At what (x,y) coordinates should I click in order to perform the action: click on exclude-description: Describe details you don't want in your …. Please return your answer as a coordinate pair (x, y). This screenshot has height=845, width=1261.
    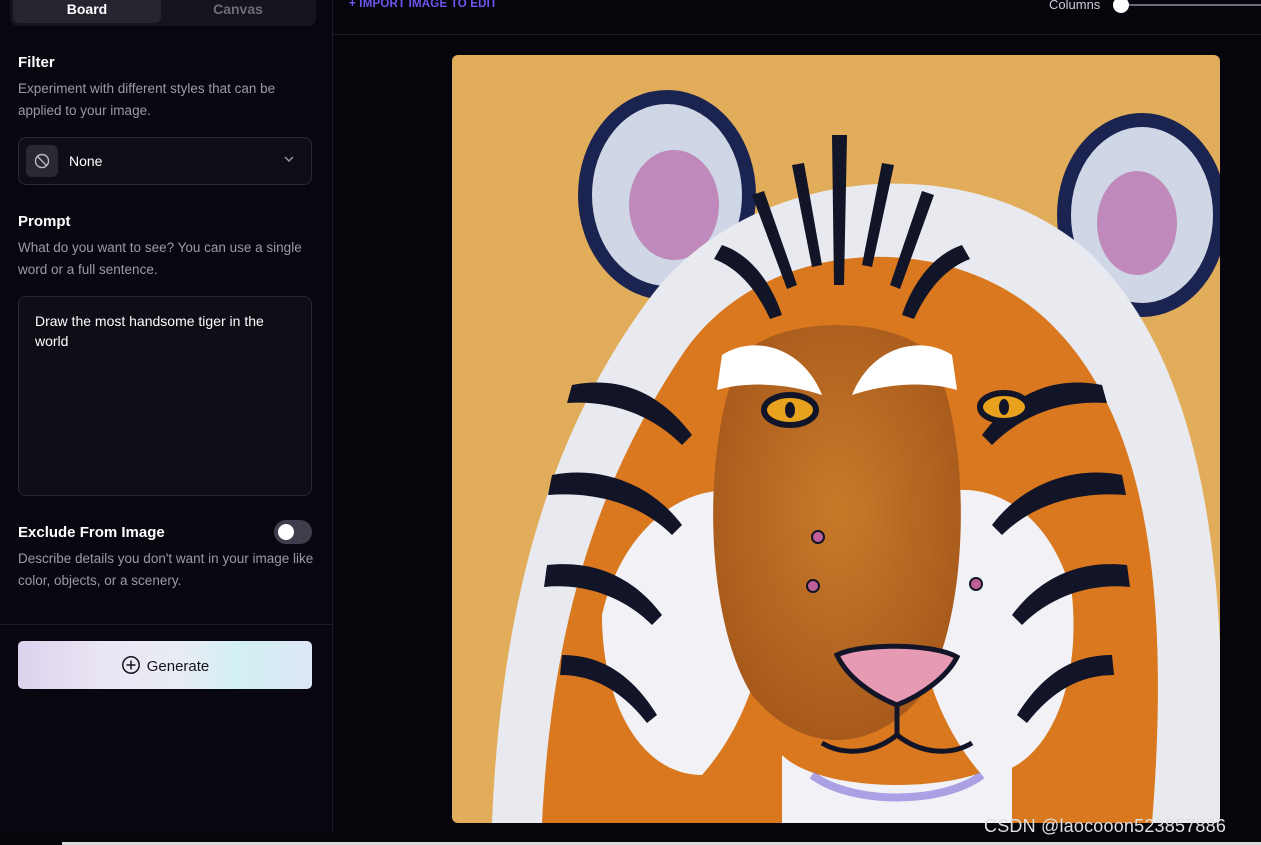
    Looking at the image, I should click on (166, 569).